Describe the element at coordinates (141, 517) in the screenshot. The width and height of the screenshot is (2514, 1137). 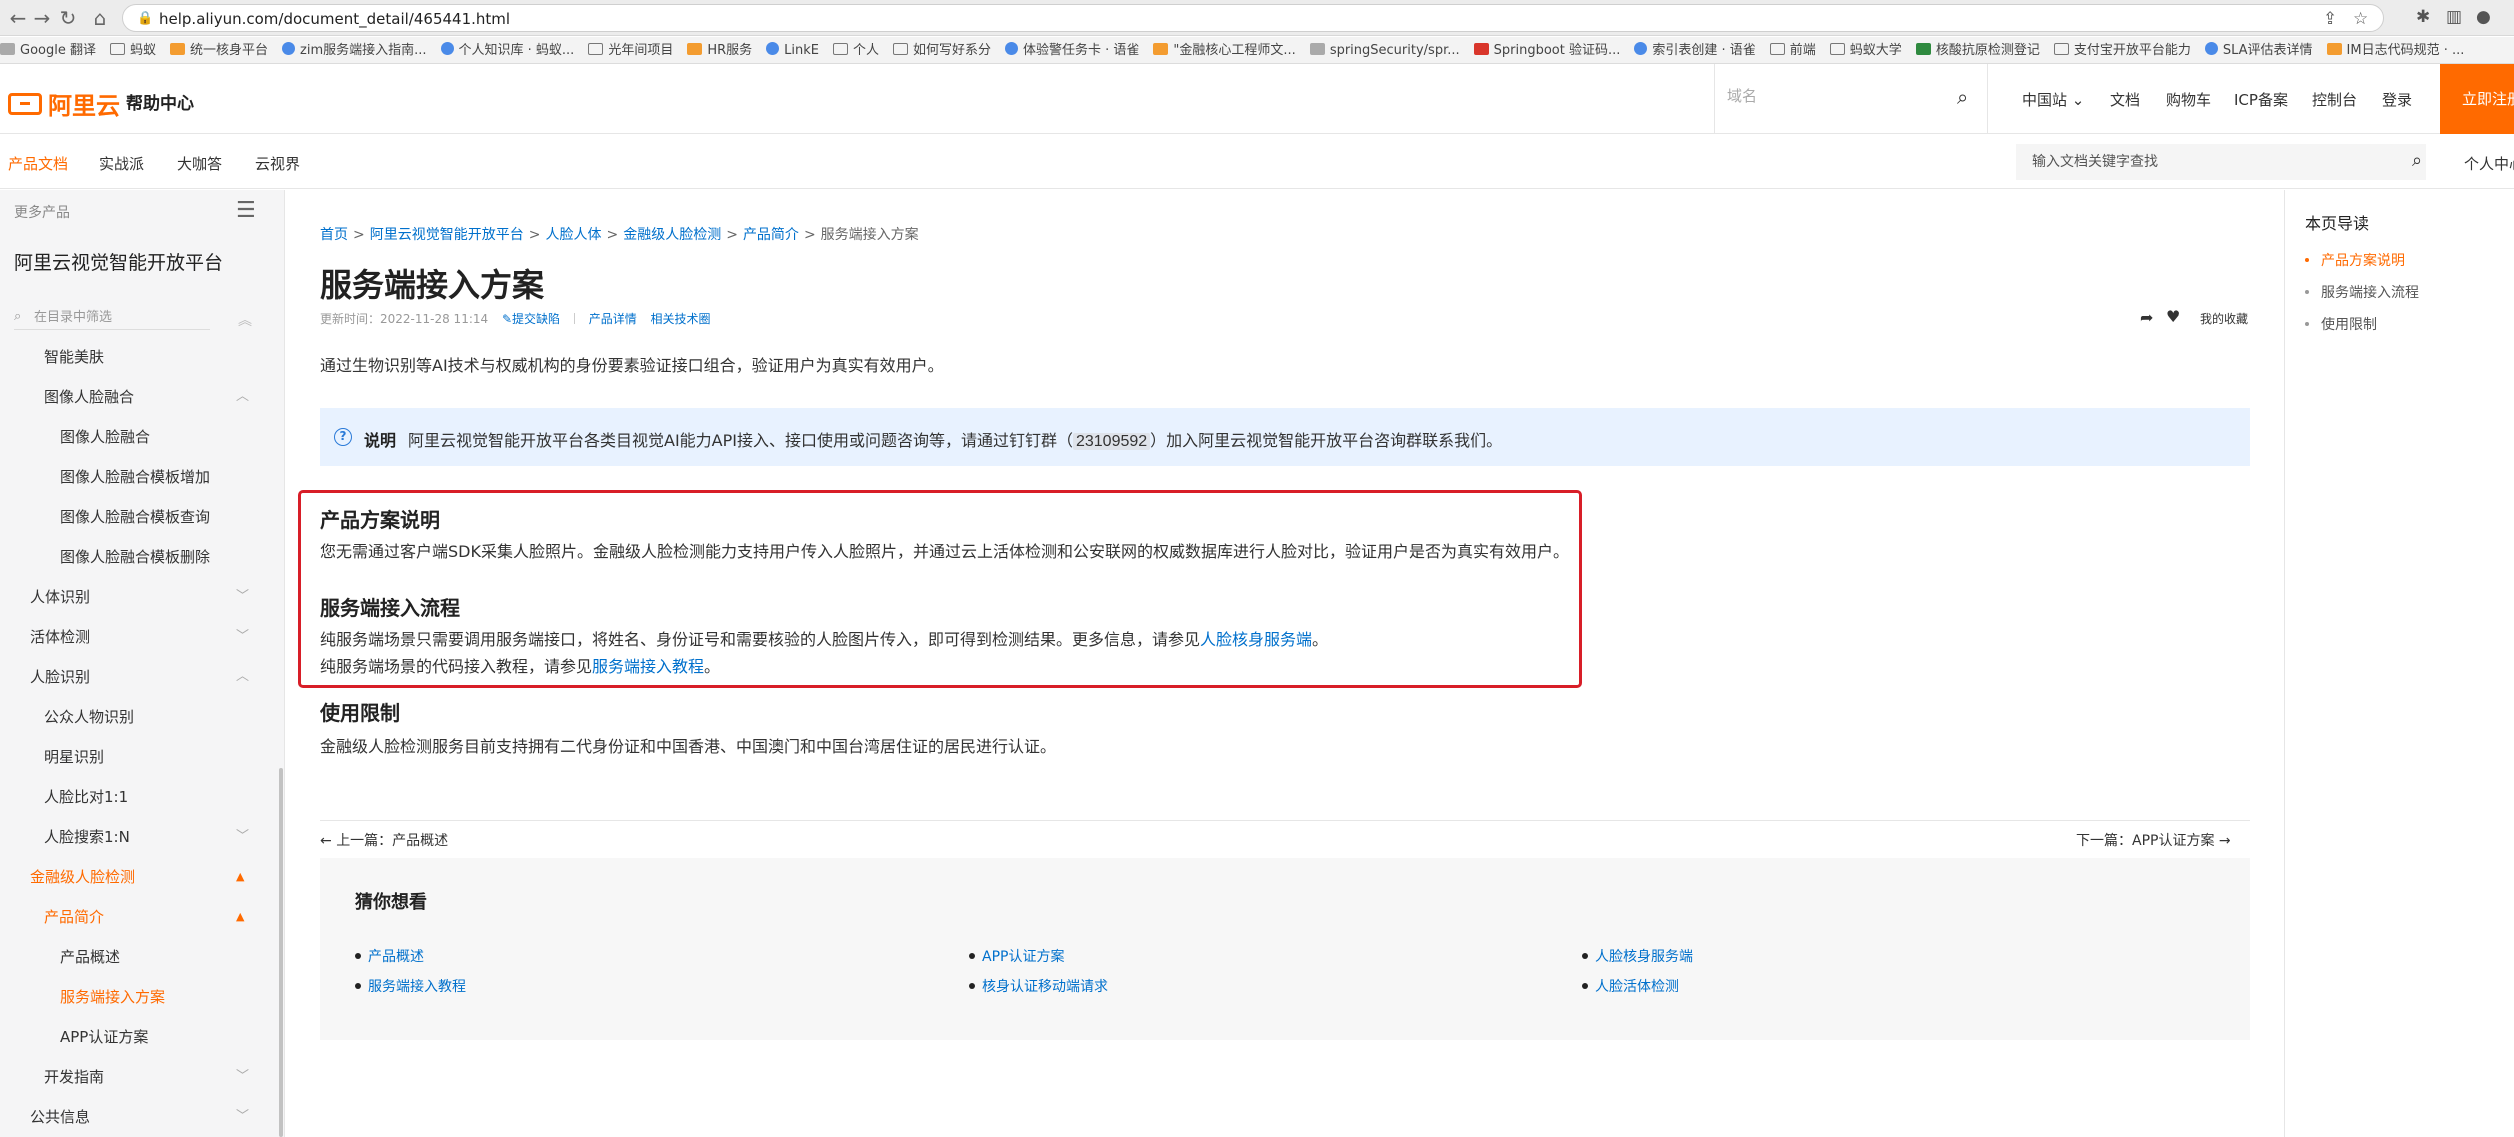
I see `tree-item: 图像人脸融合模板查询` at that location.